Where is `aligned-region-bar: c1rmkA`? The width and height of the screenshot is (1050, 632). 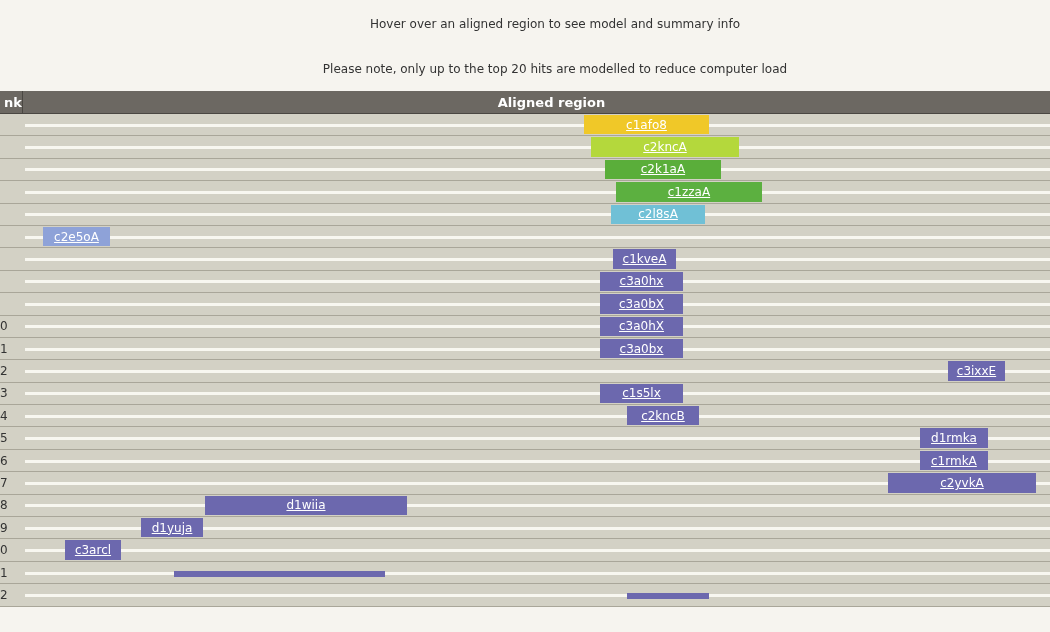
aligned-region-bar: c1rmkA is located at coordinates (953, 460).